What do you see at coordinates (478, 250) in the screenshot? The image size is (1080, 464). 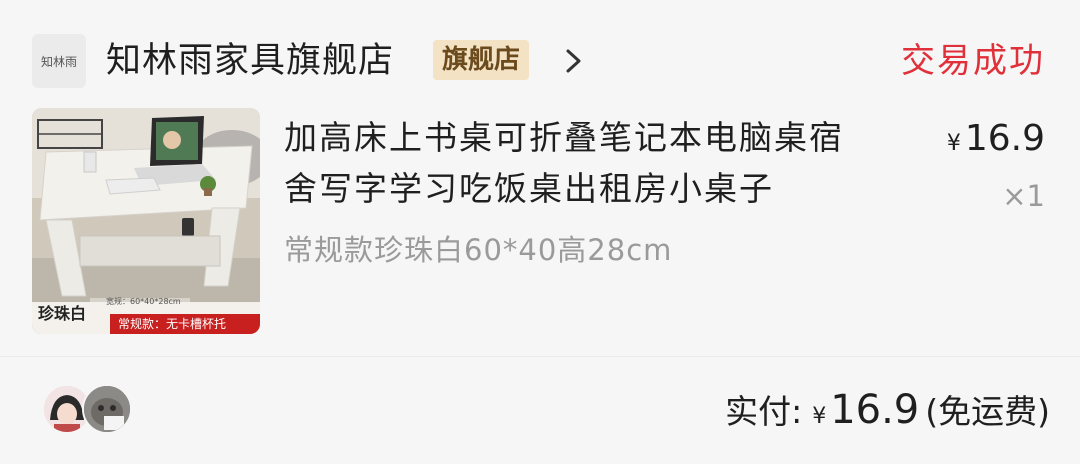 I see `product-sku: 常规款珍珠白60*40高28cm` at bounding box center [478, 250].